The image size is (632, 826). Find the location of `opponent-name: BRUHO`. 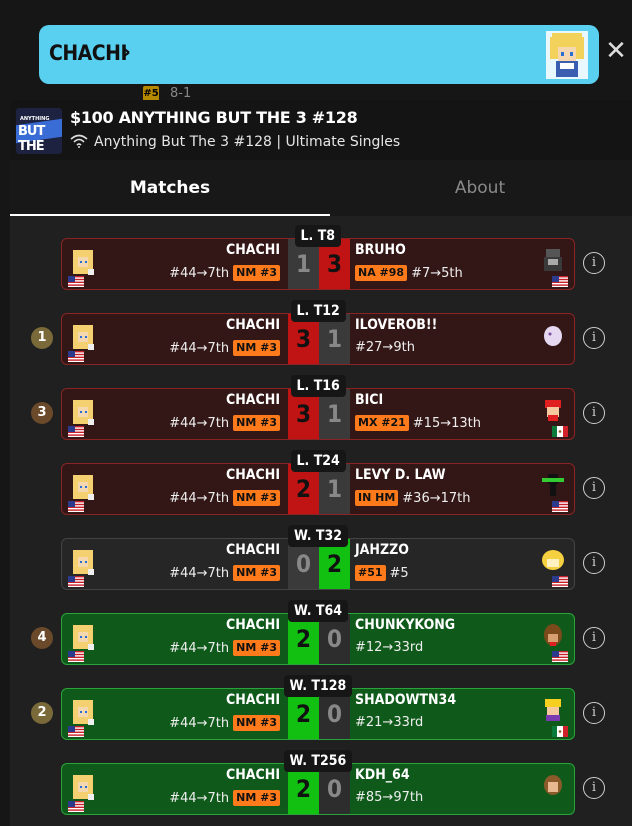

opponent-name: BRUHO is located at coordinates (380, 250).